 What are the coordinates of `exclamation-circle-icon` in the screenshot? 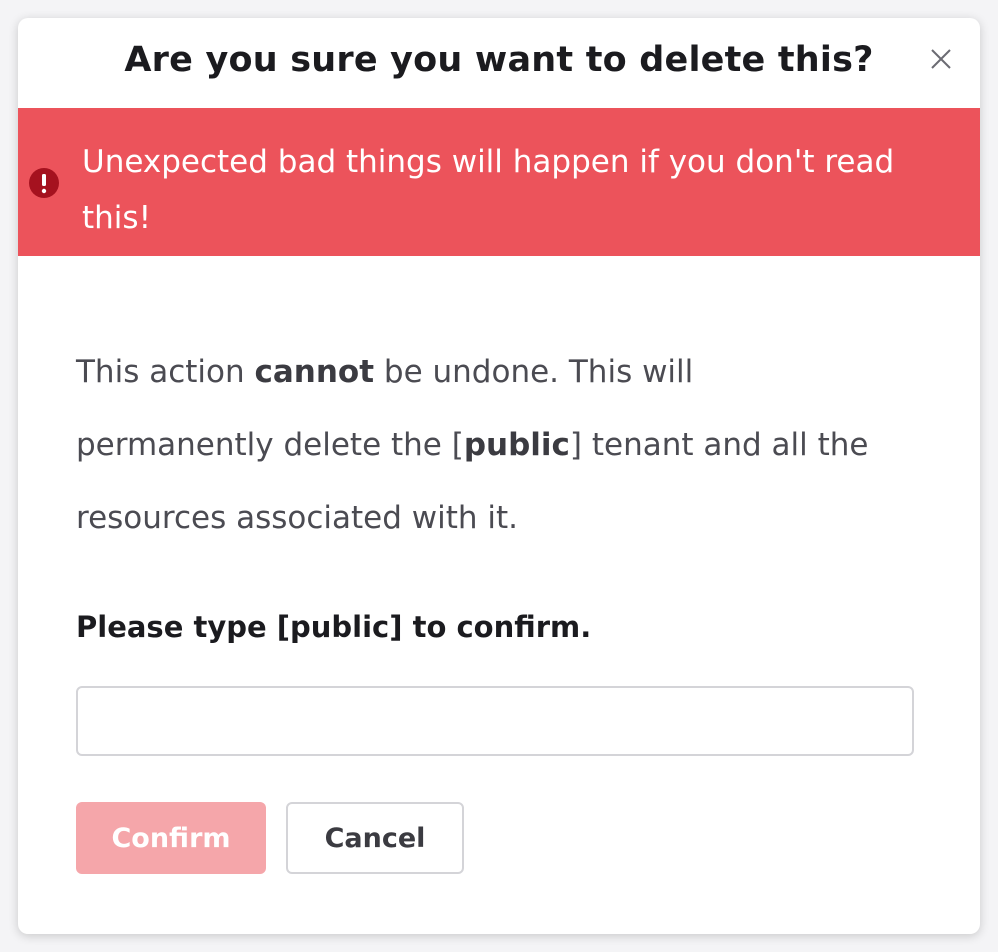 It's located at (44, 183).